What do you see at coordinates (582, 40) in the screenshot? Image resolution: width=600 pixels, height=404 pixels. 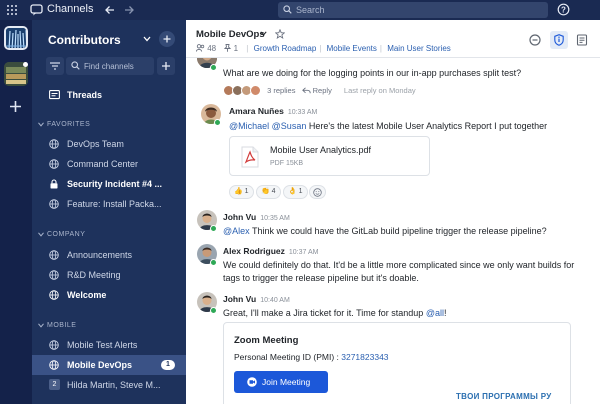 I see `files-icon` at bounding box center [582, 40].